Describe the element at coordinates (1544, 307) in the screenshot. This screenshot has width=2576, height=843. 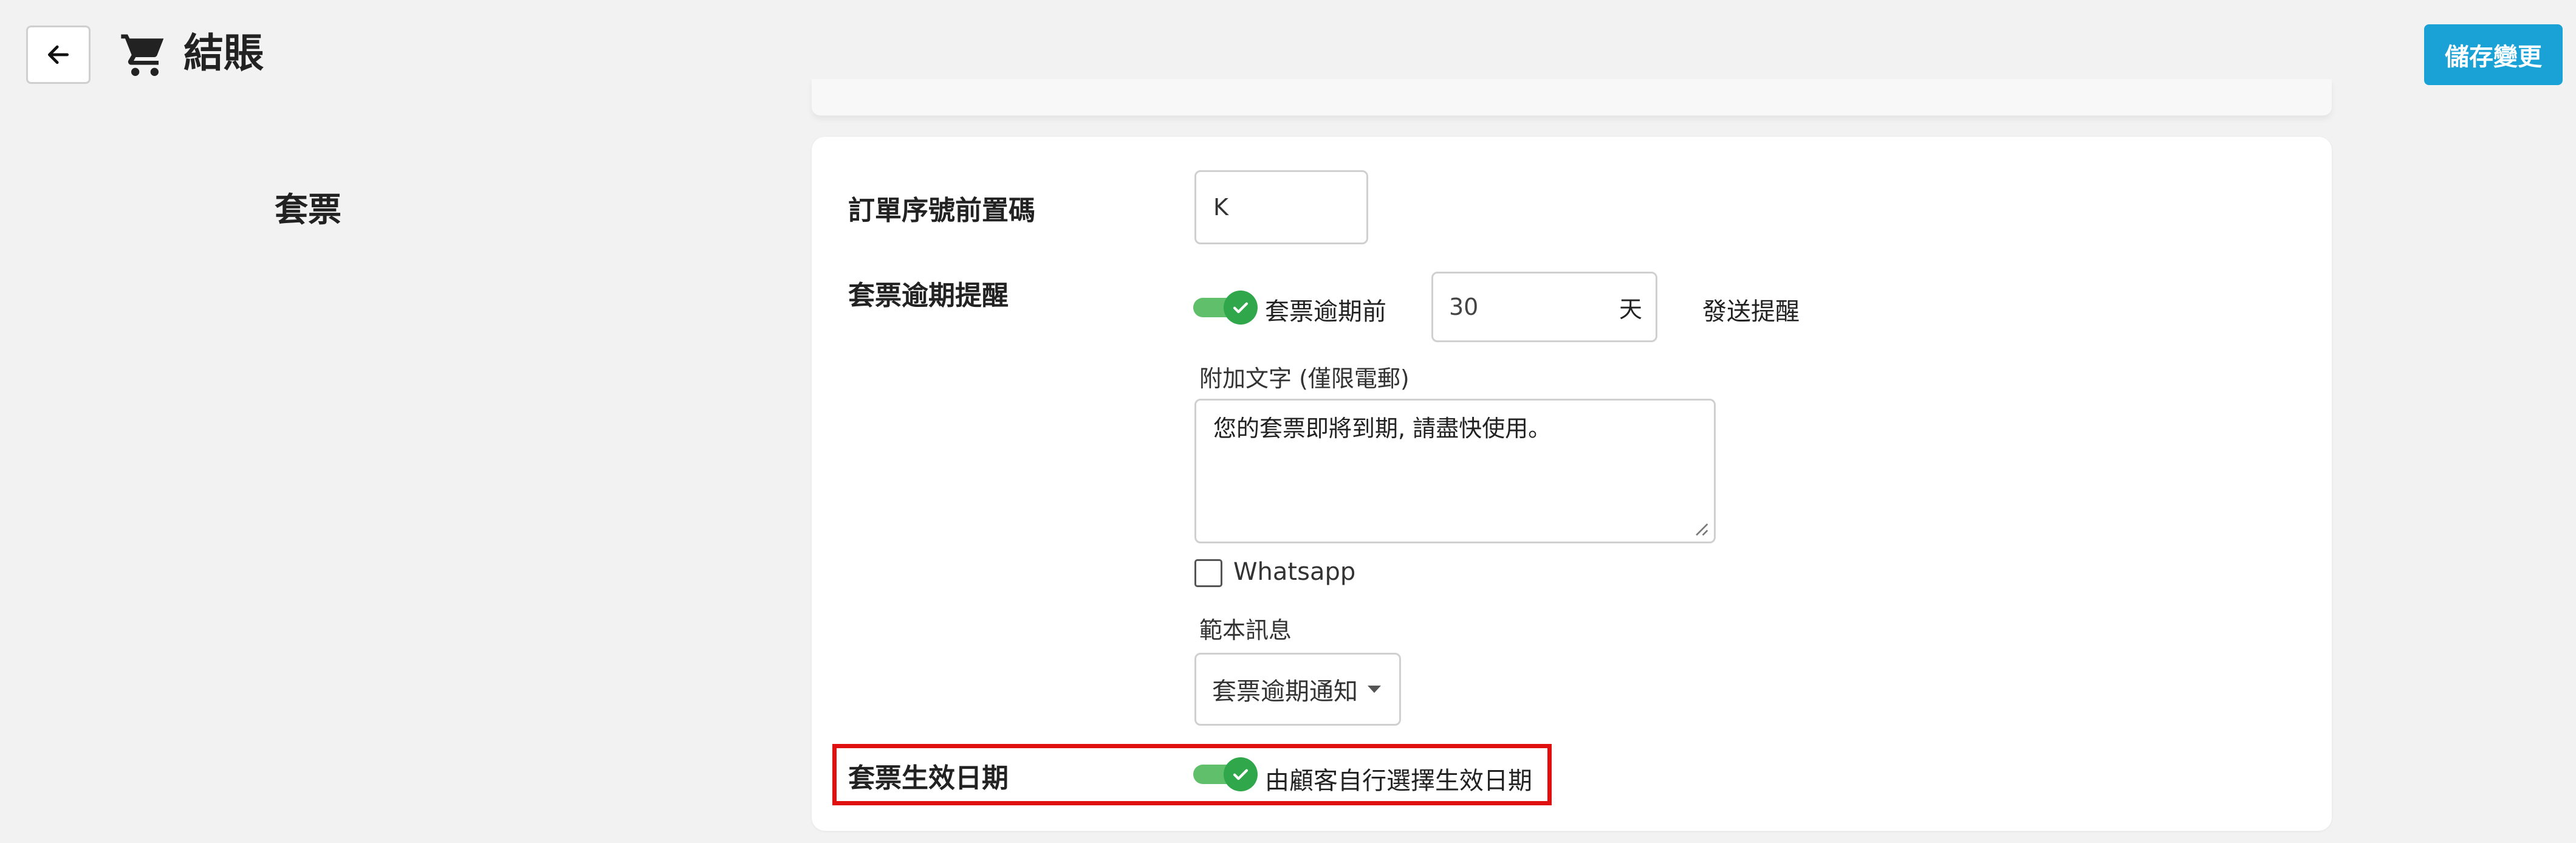
I see `expiry-days-input: 30 天` at that location.